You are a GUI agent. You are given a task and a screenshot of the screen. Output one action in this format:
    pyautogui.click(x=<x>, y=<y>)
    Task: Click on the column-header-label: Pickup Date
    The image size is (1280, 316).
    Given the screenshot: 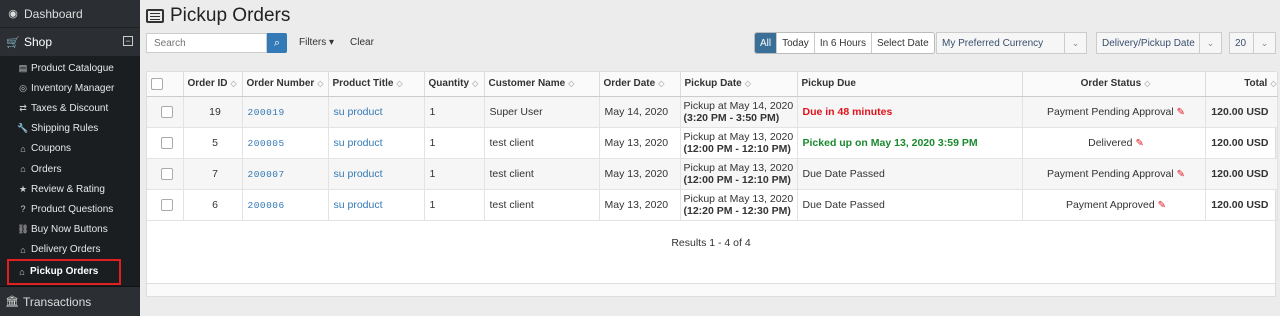 What is the action you would take?
    pyautogui.click(x=713, y=84)
    